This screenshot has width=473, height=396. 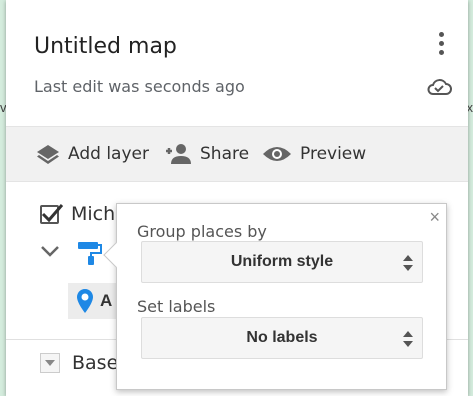 What do you see at coordinates (277, 154) in the screenshot?
I see `eye-icon` at bounding box center [277, 154].